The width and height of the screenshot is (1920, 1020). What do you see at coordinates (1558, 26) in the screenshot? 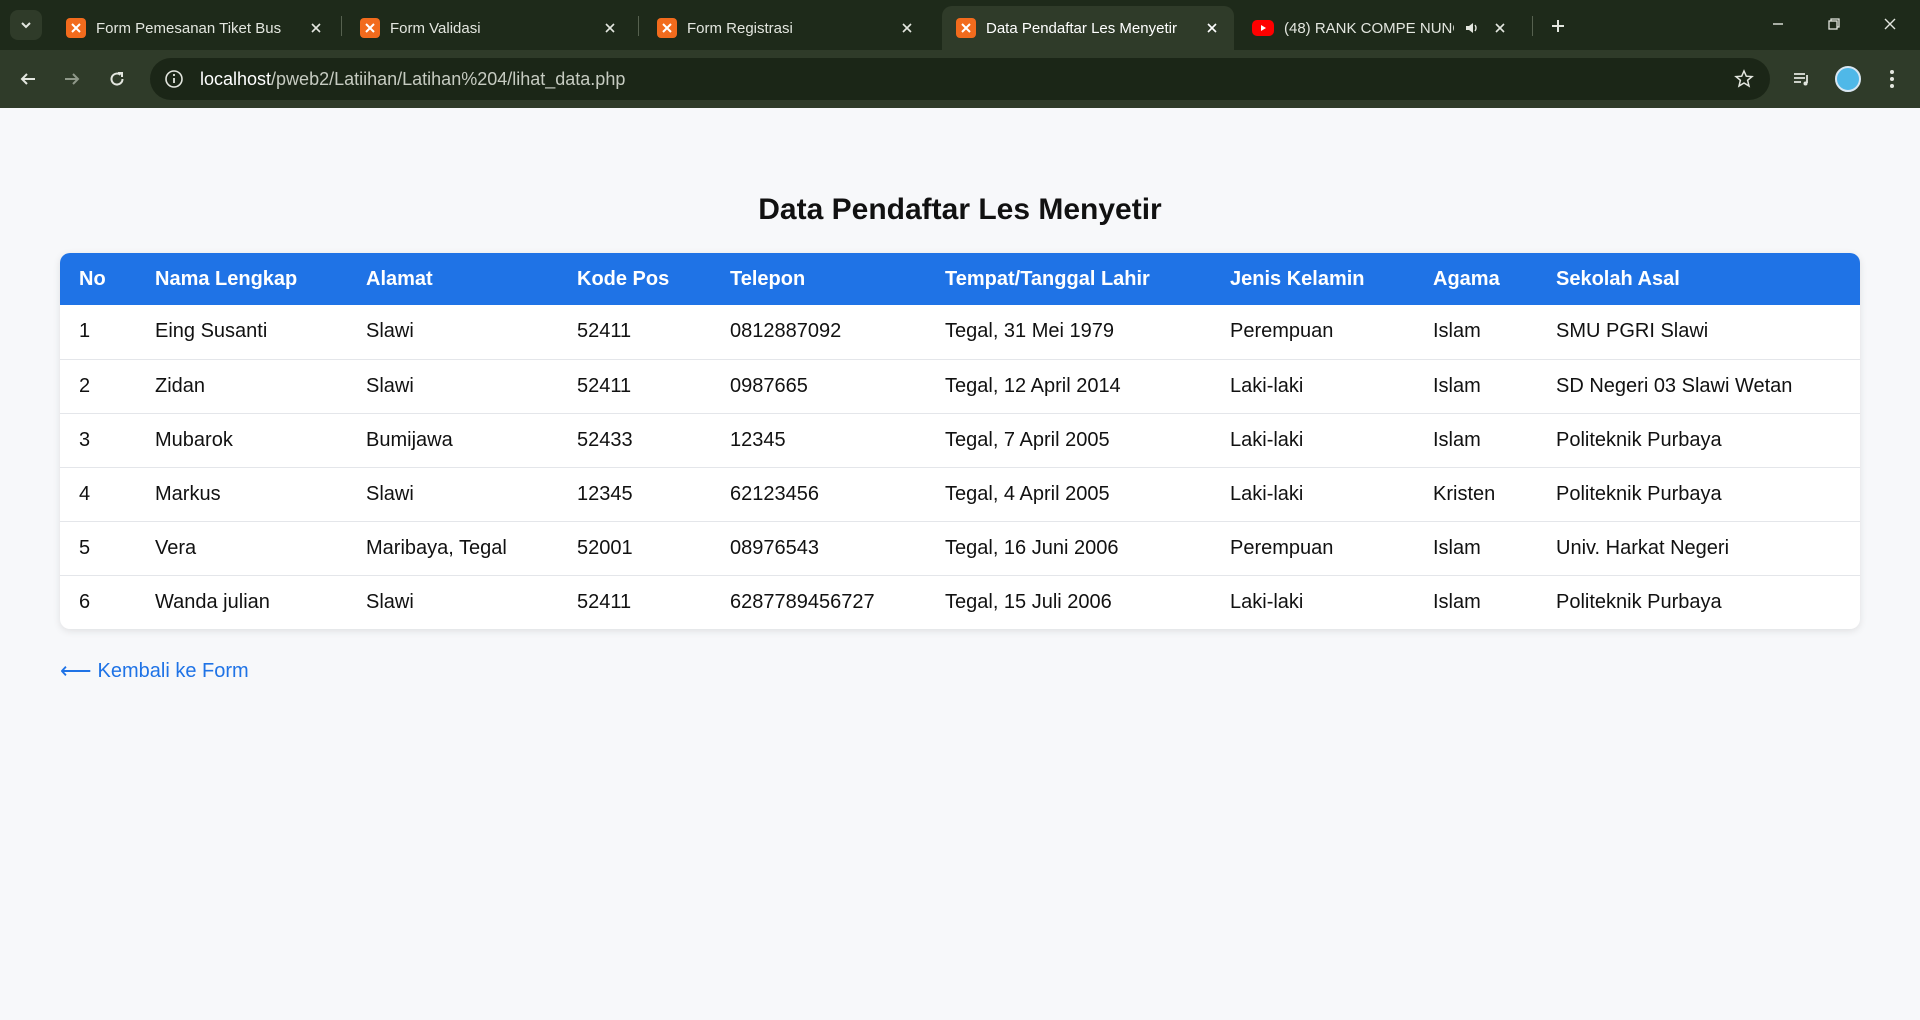
I see `new-tab-button` at bounding box center [1558, 26].